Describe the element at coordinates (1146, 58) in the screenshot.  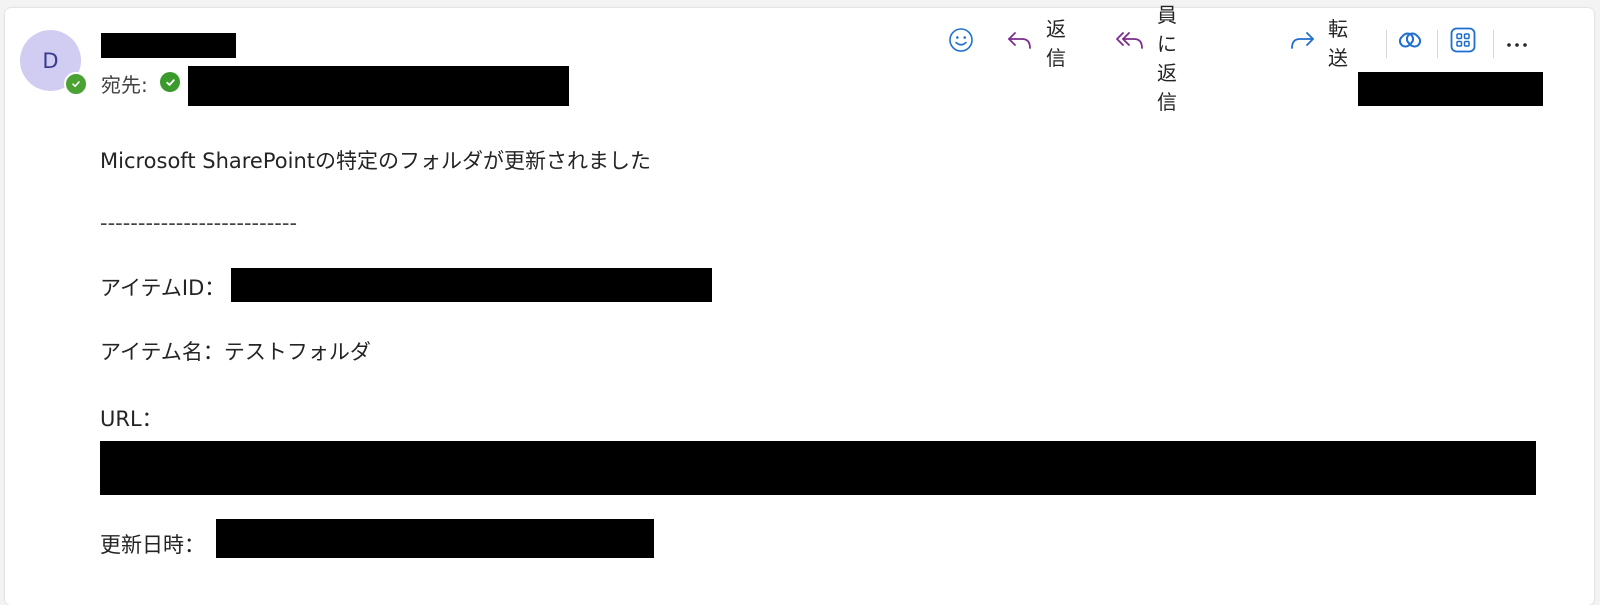
I see `reply-all-button: 全員に返信` at that location.